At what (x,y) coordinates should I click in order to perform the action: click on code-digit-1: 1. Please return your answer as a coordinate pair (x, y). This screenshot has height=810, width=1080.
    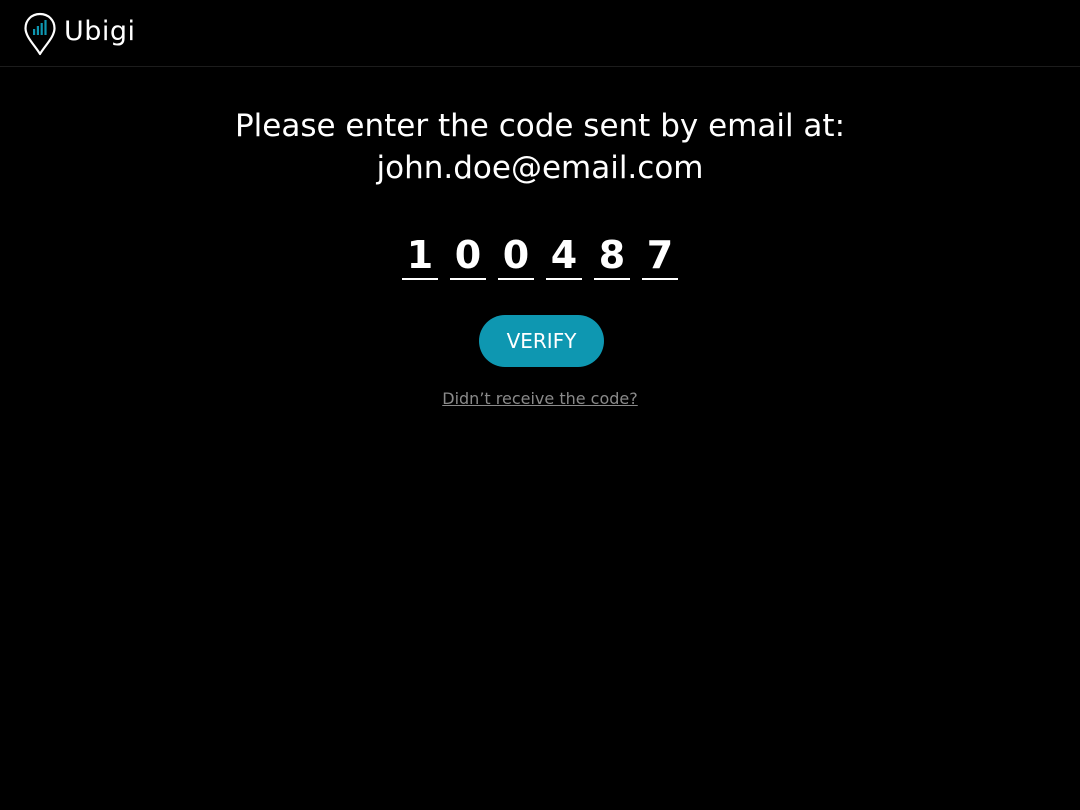
    Looking at the image, I should click on (420, 254).